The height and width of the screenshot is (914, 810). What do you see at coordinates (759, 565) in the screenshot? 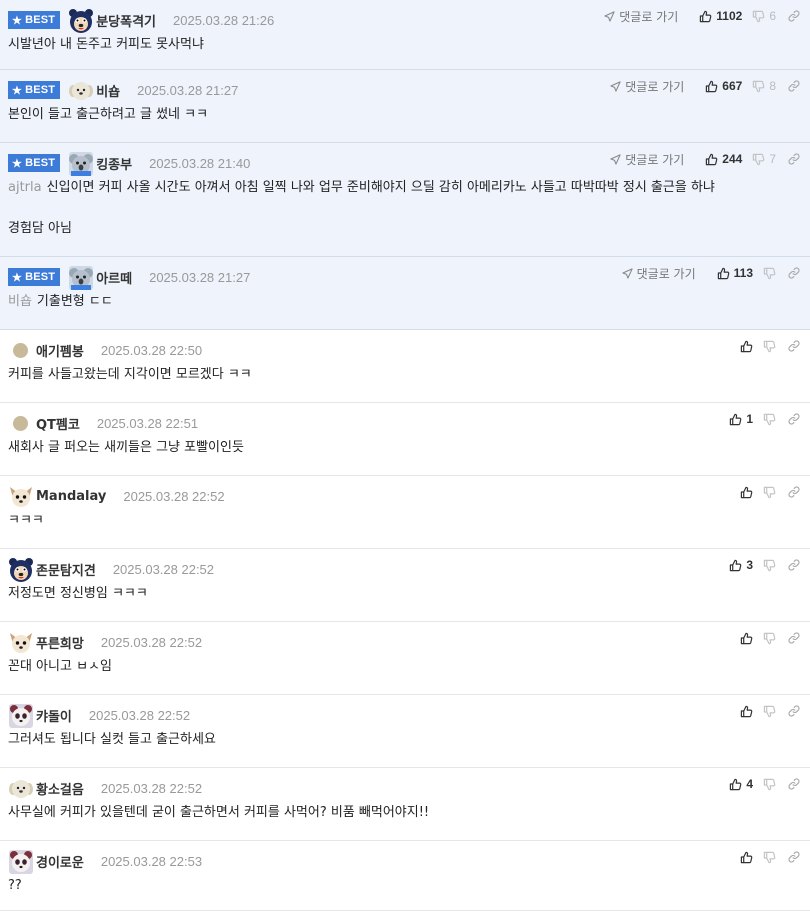
I see `comment-actions: 3` at bounding box center [759, 565].